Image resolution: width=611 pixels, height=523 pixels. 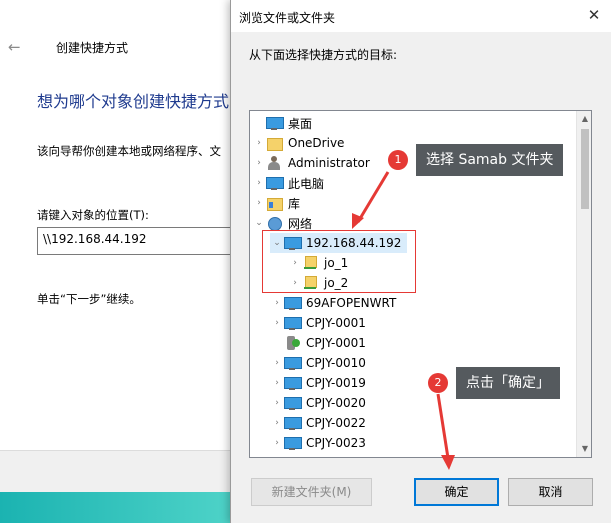 I want to click on dialog-titlebar: 浏览文件或文件夹 ✕, so click(x=421, y=16).